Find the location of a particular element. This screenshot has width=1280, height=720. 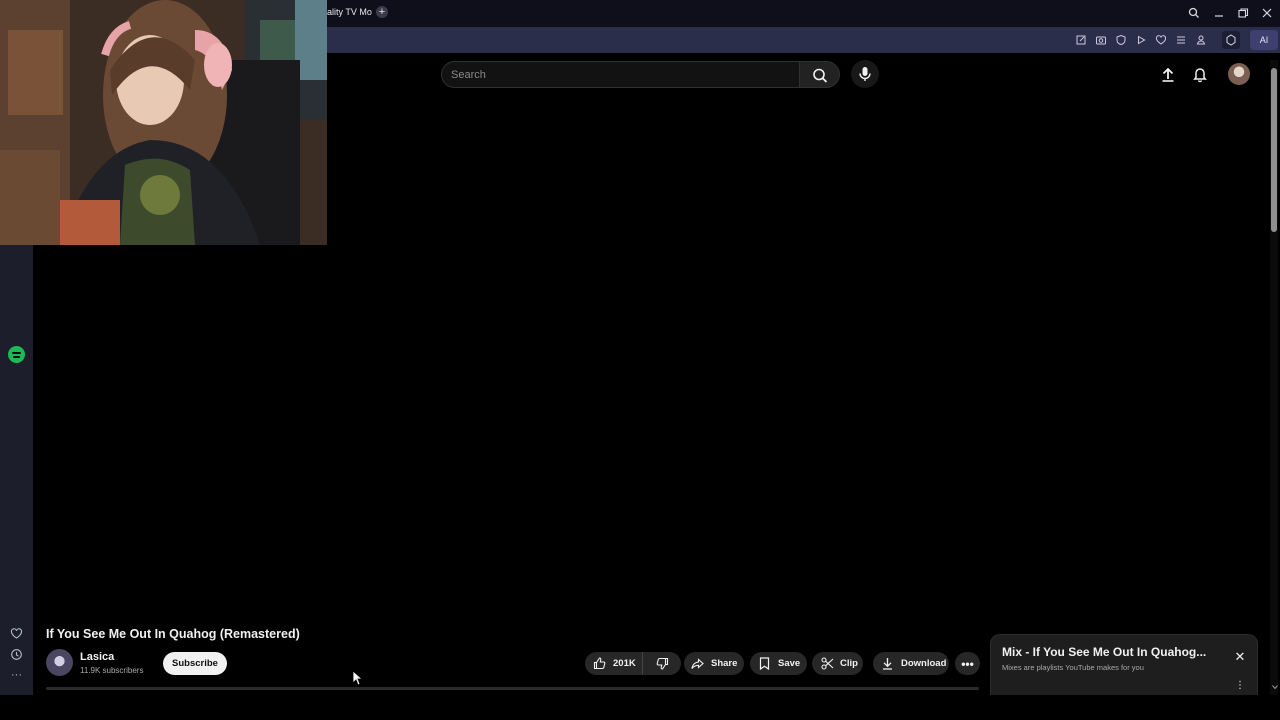

bell-icon is located at coordinates (1200, 74).